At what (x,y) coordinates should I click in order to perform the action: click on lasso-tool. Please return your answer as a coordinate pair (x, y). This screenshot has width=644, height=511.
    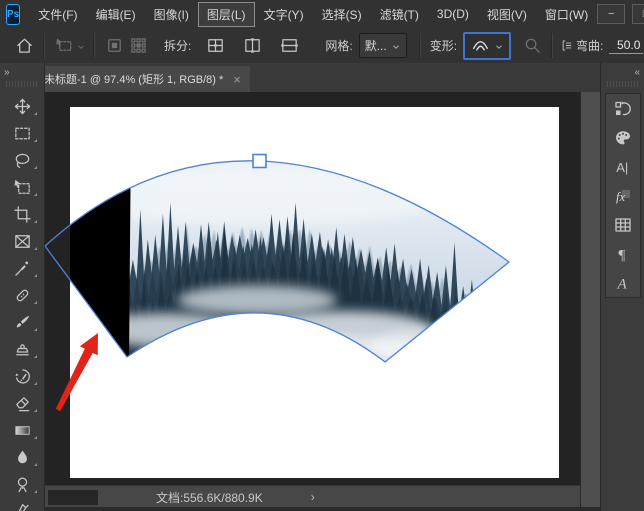
    Looking at the image, I should click on (22, 160).